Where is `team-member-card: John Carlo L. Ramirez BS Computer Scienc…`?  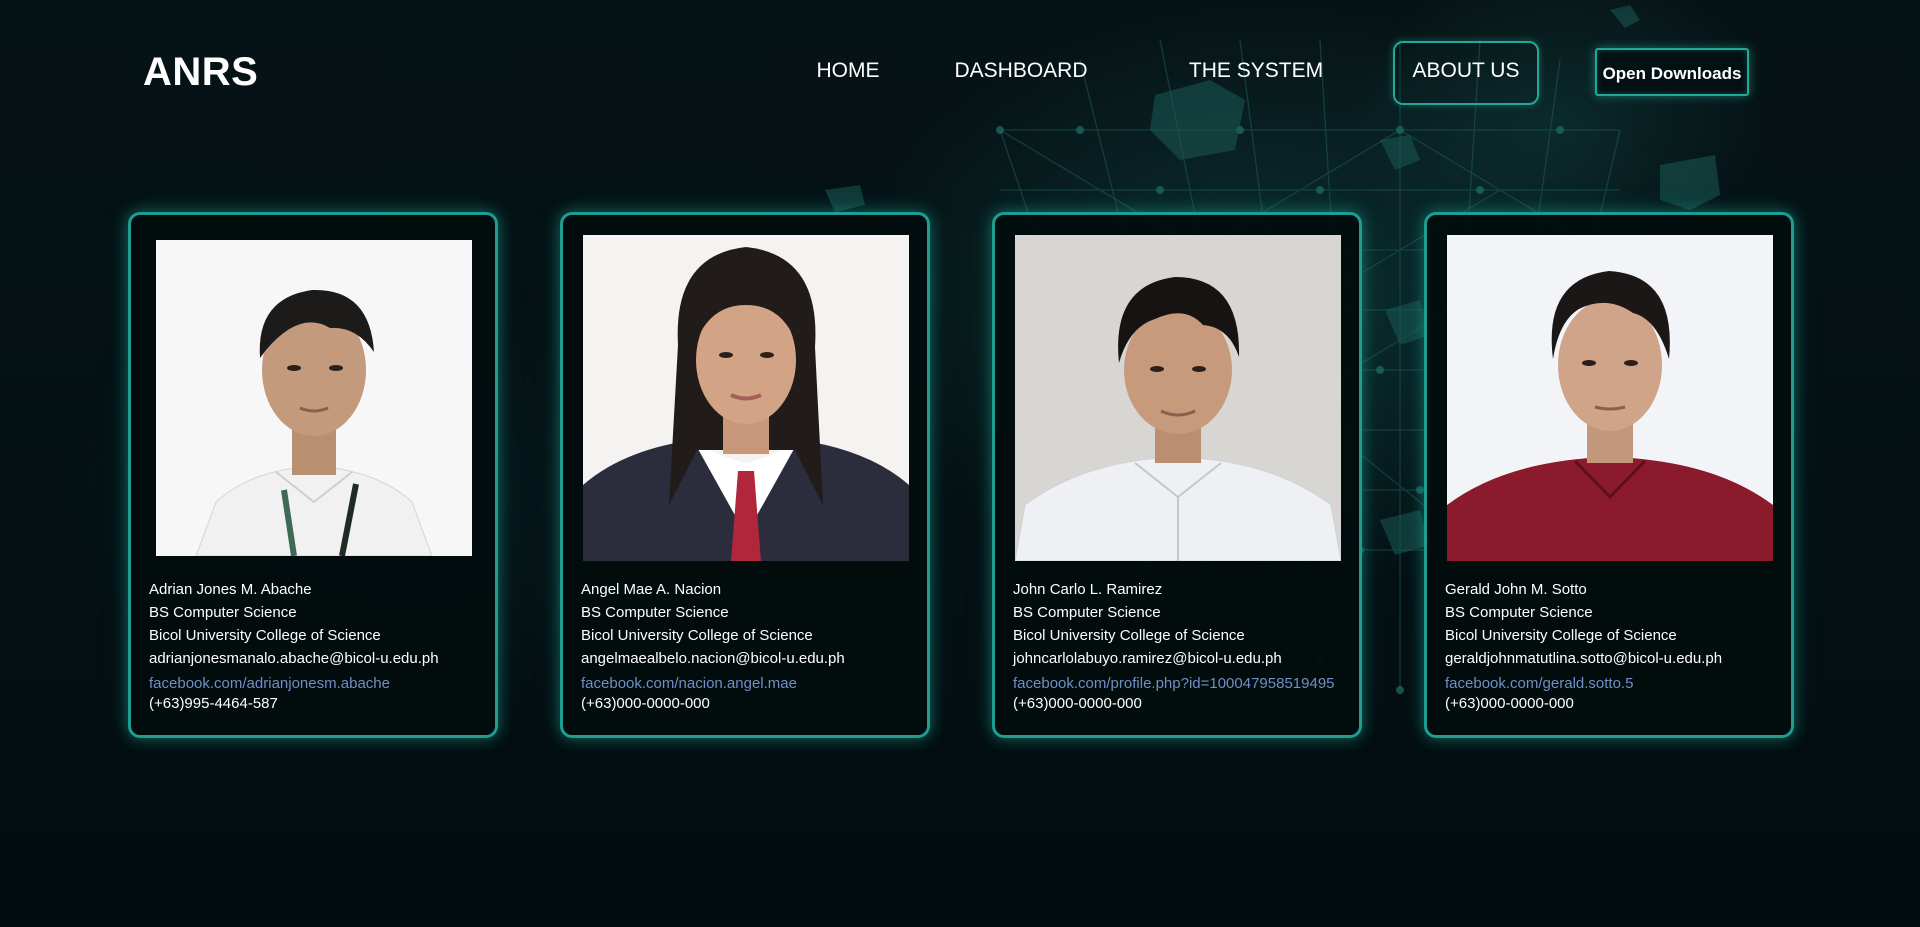
team-member-card: John Carlo L. Ramirez BS Computer Scienc… is located at coordinates (1177, 475).